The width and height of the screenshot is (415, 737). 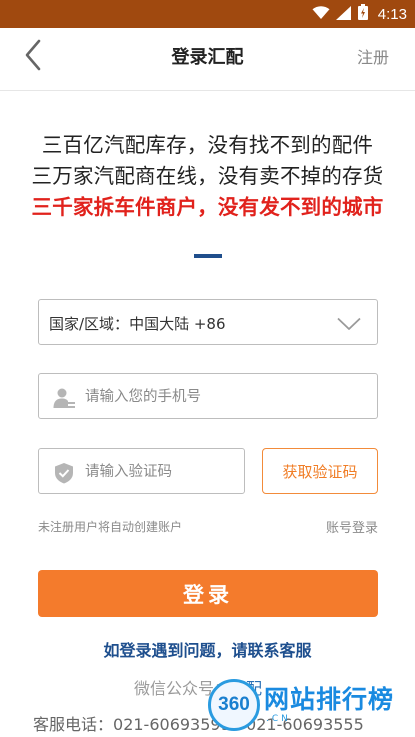 I want to click on back-arrow-icon, so click(x=33, y=57).